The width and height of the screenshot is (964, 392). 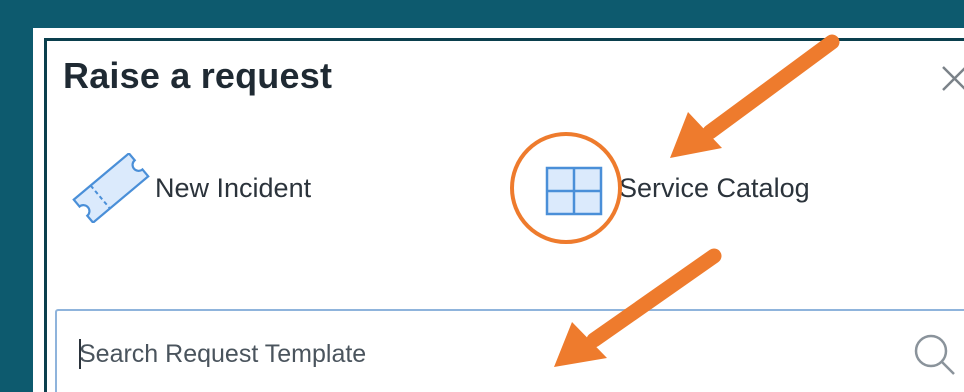 I want to click on search-input, so click(x=469, y=354).